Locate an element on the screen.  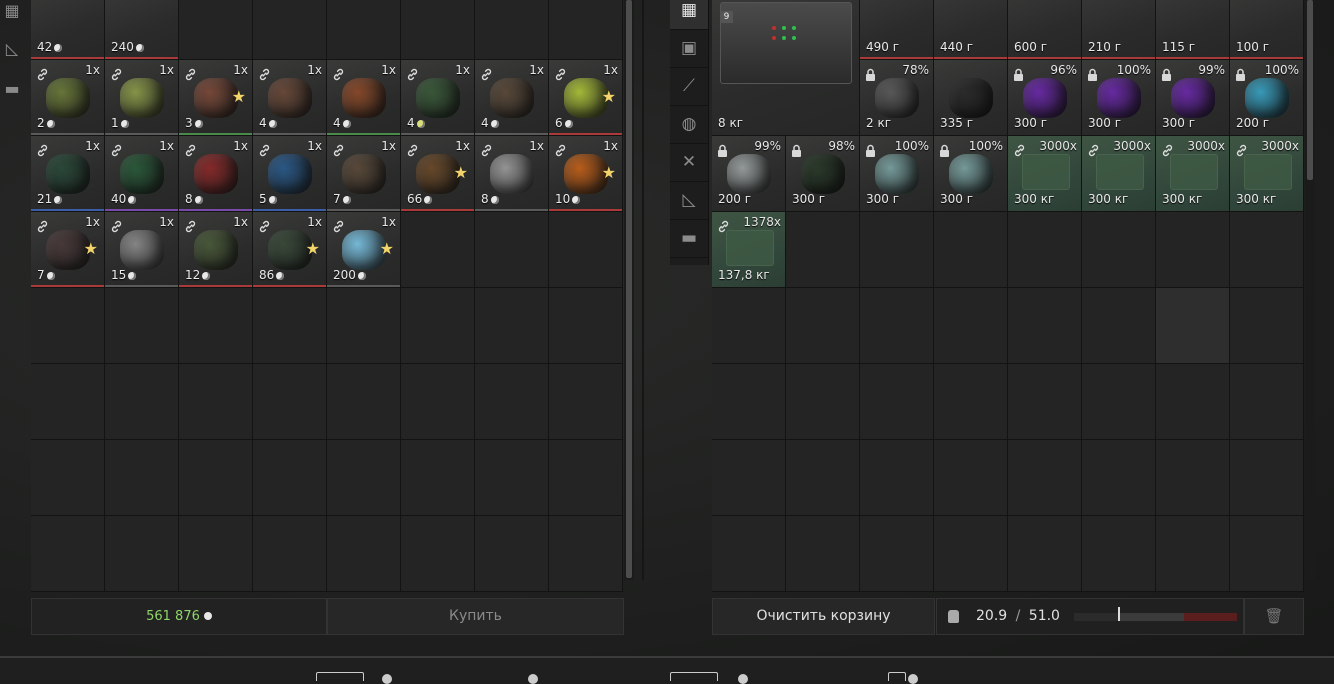
trader-item: 115 г is located at coordinates (1193, 30).